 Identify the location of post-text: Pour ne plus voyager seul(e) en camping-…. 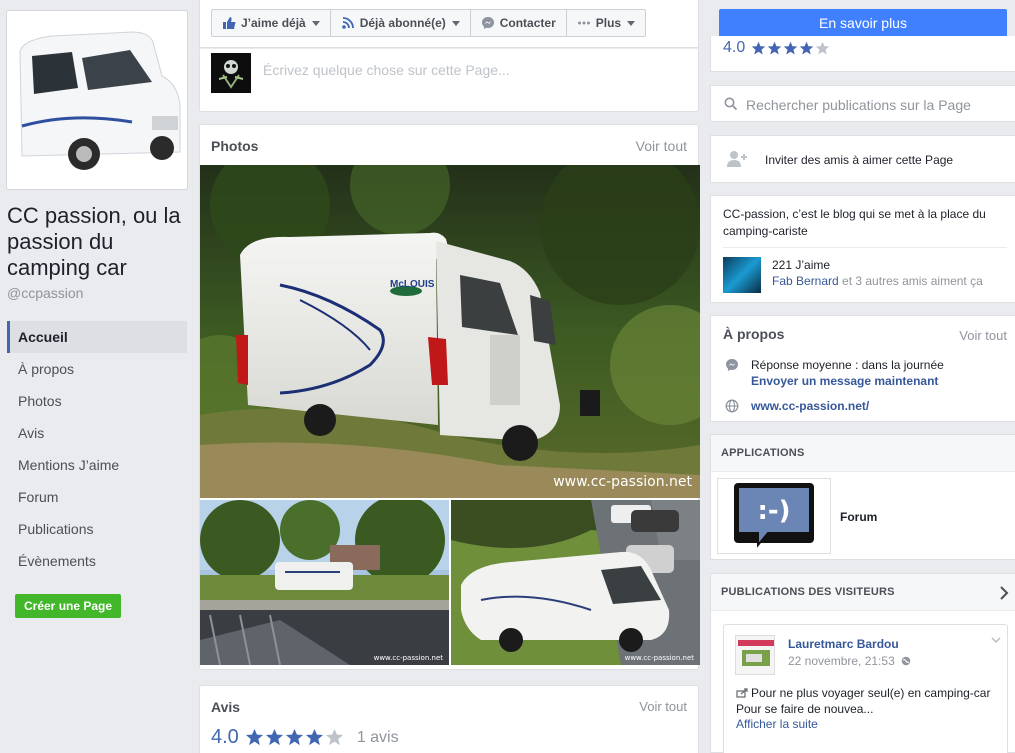
(863, 701).